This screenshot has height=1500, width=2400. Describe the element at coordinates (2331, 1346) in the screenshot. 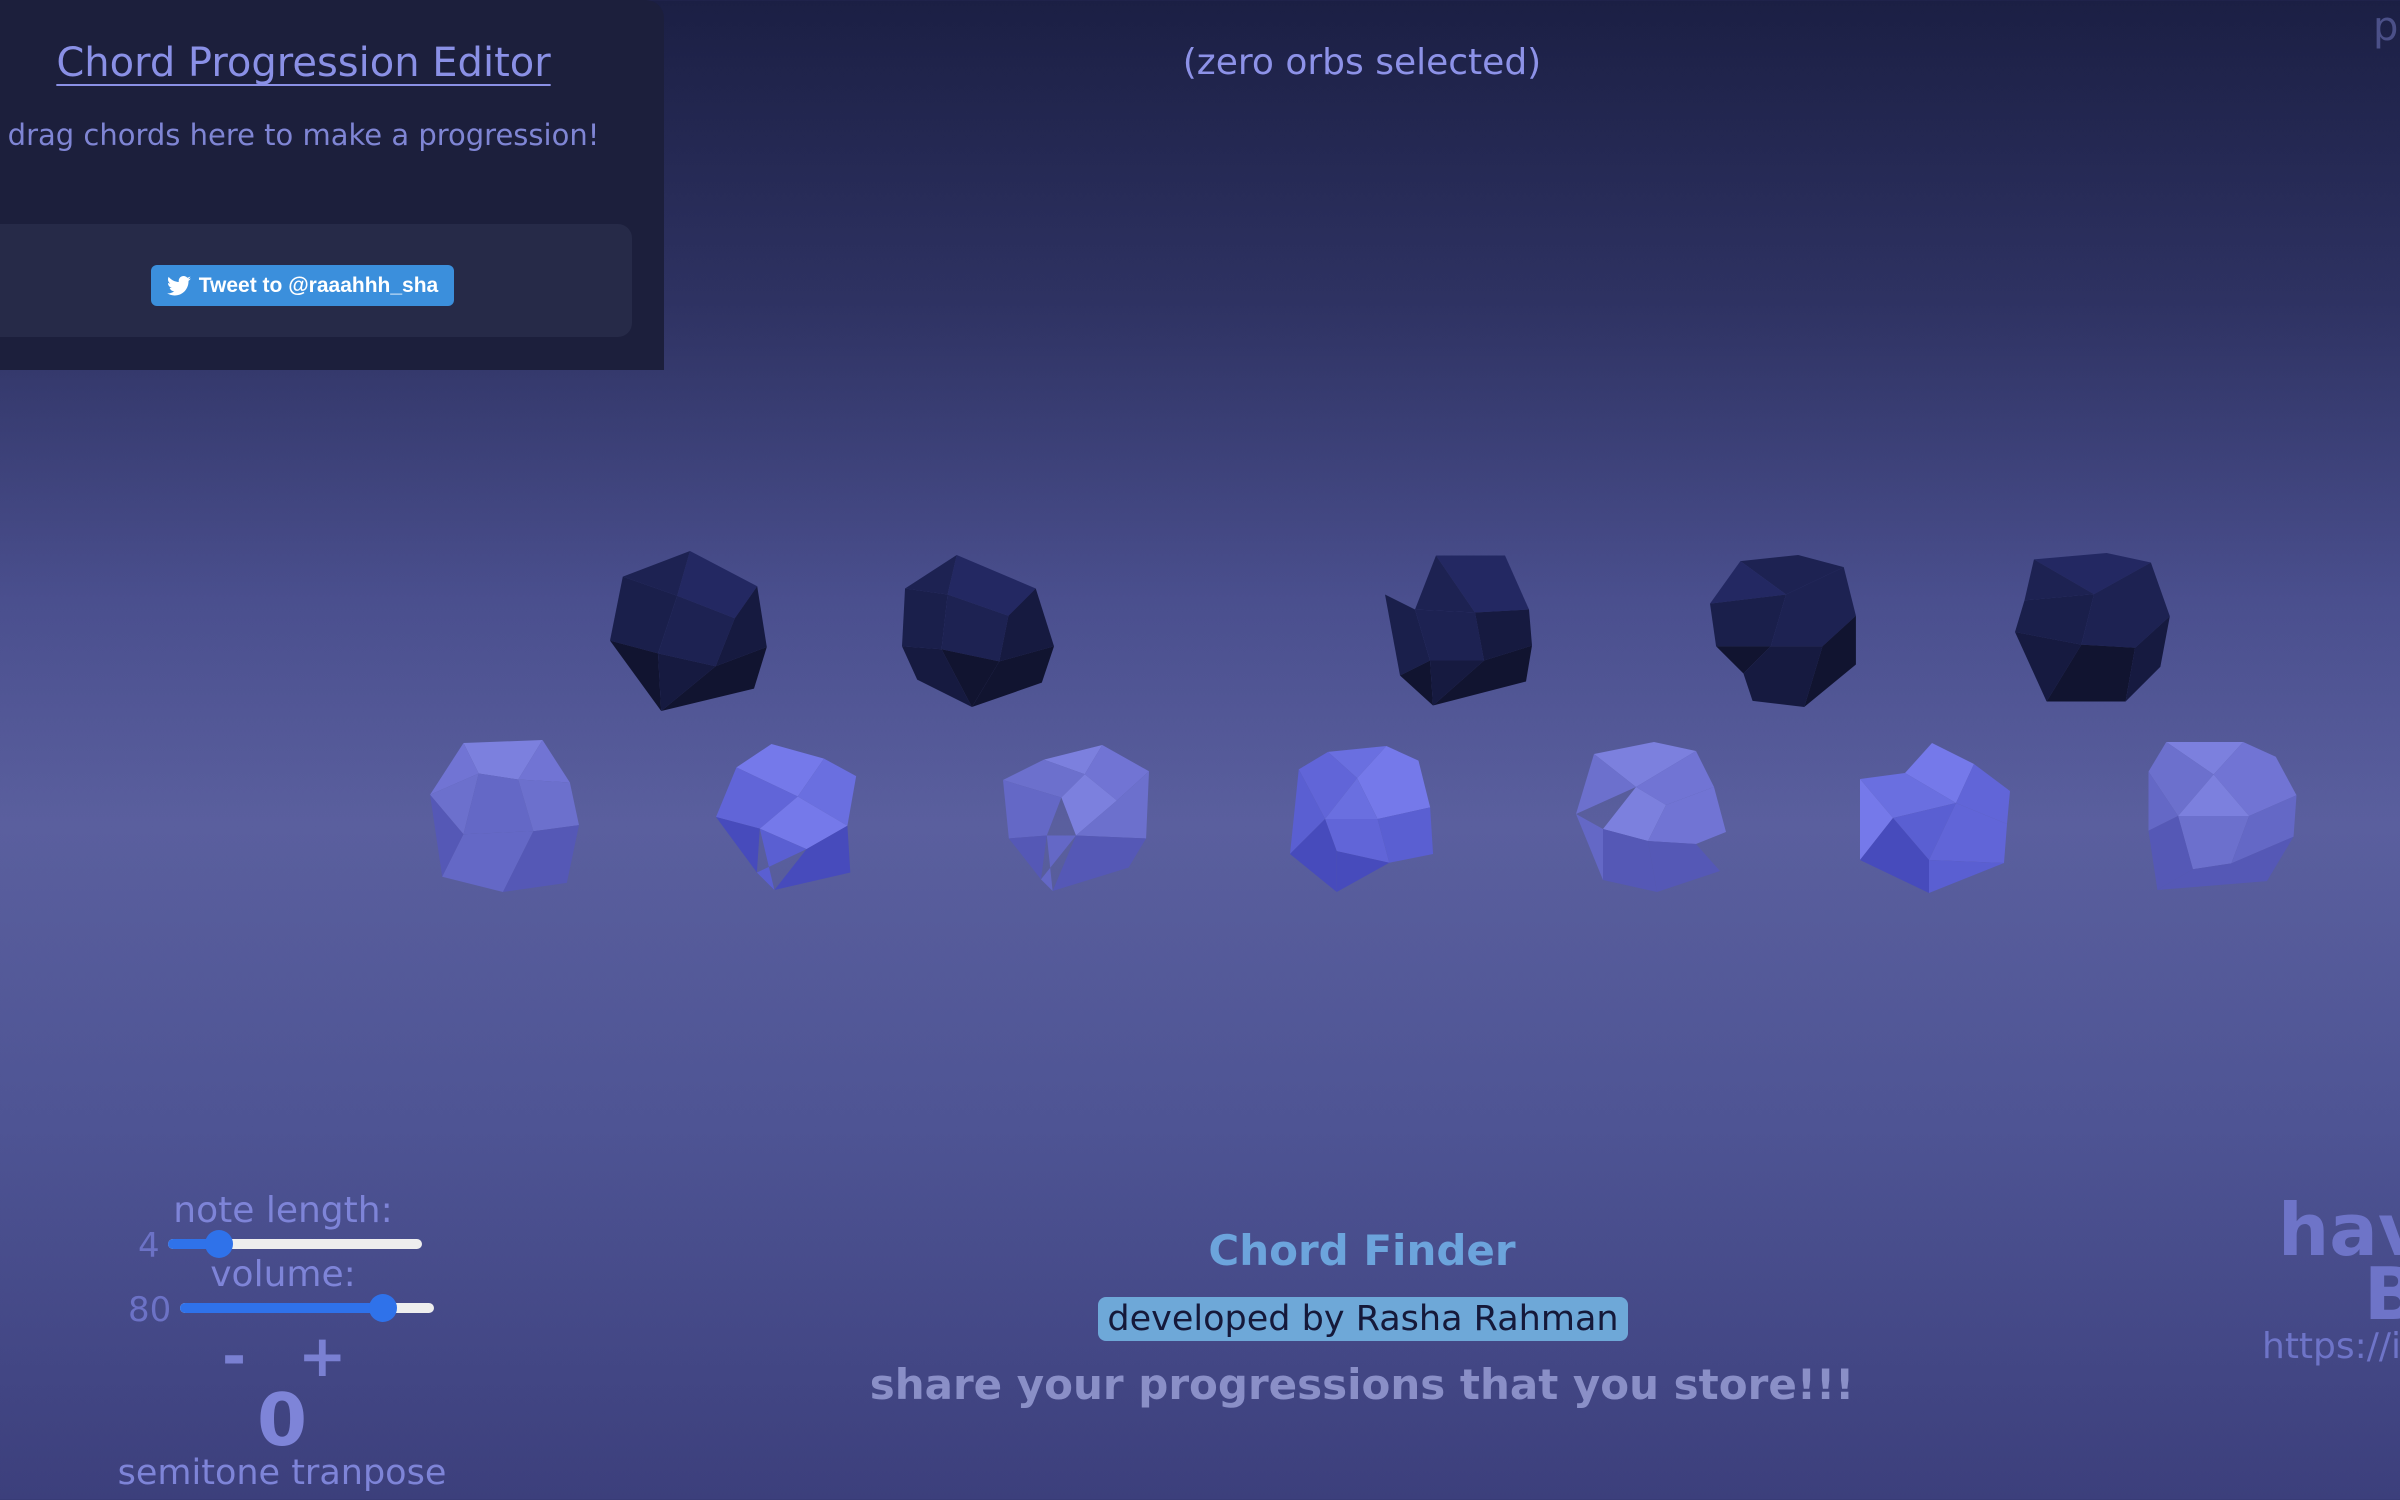

I see `right-edge-link: https://i` at that location.